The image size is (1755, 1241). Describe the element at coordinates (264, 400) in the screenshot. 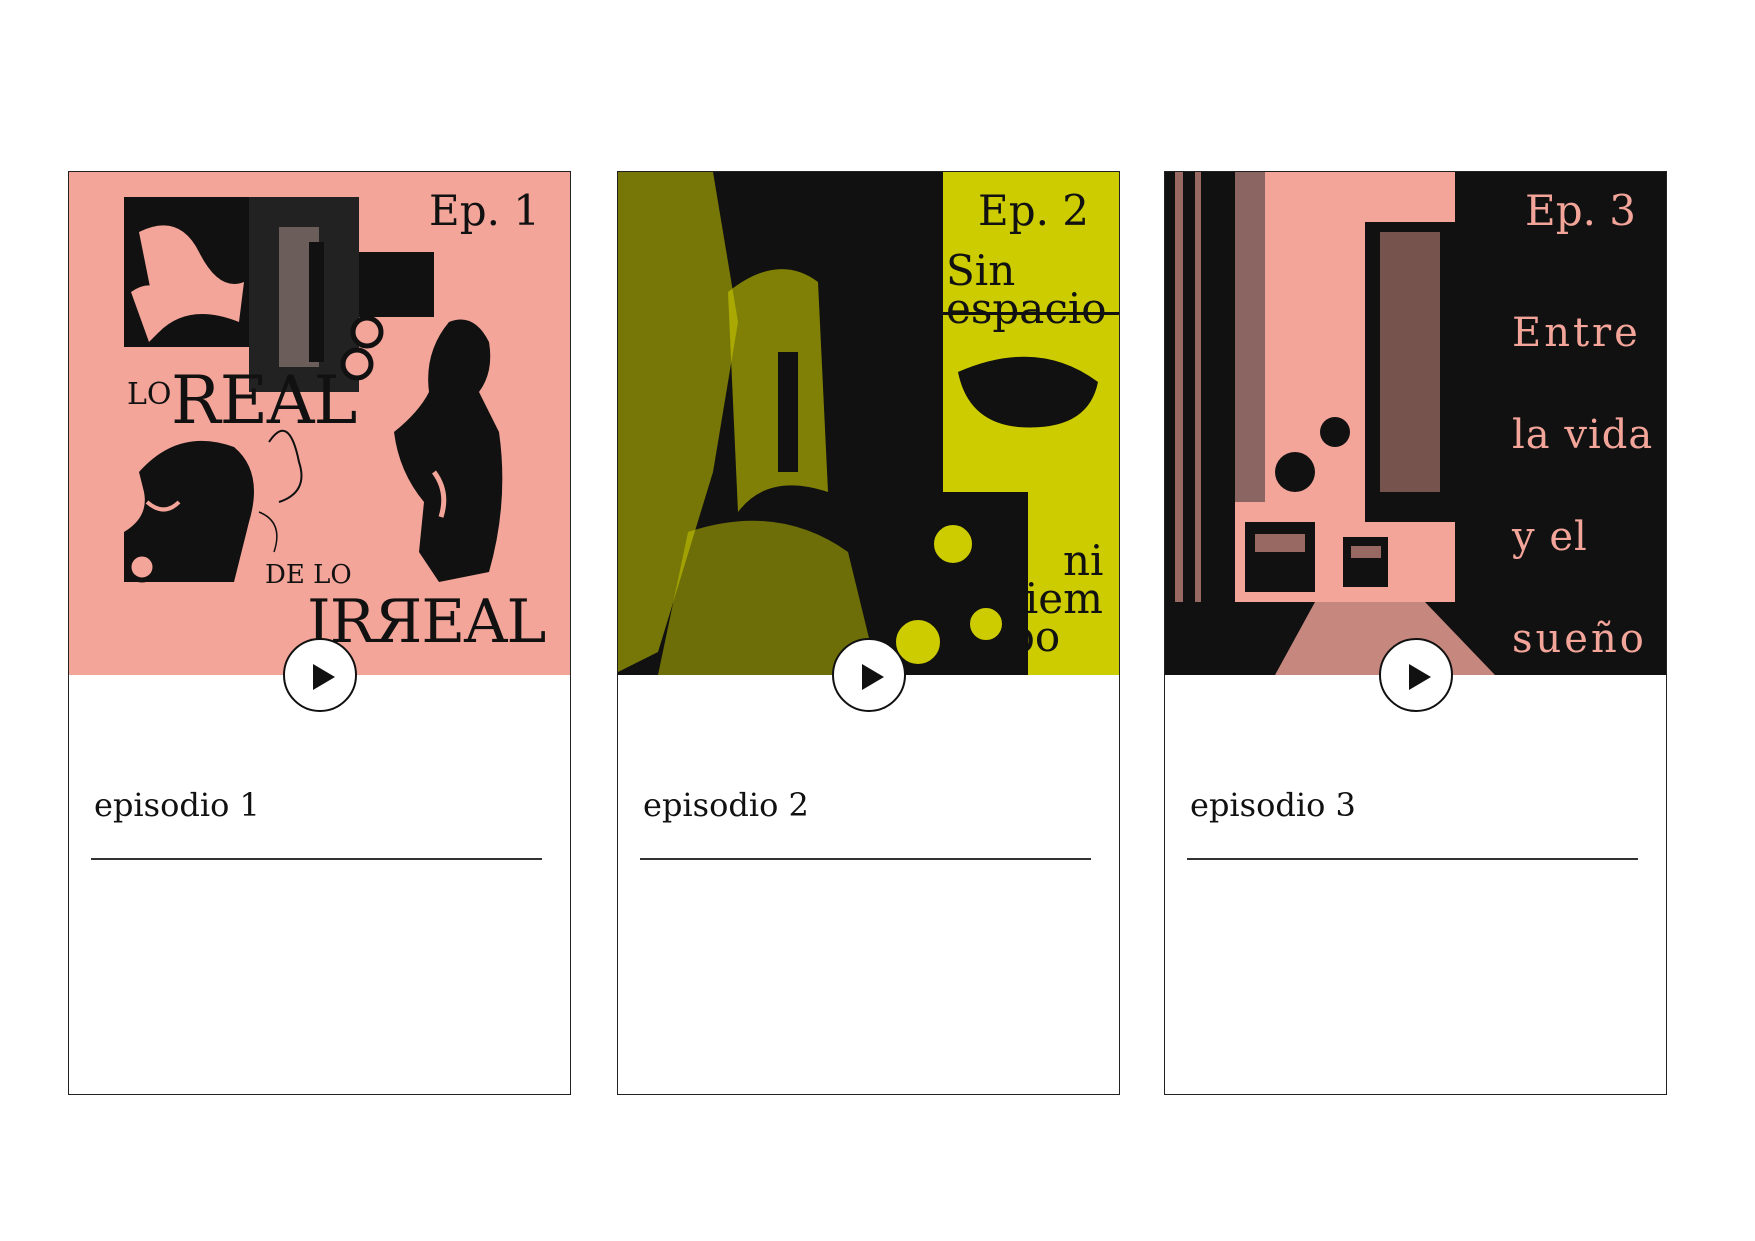

I see `cover-text-real: REAL` at that location.